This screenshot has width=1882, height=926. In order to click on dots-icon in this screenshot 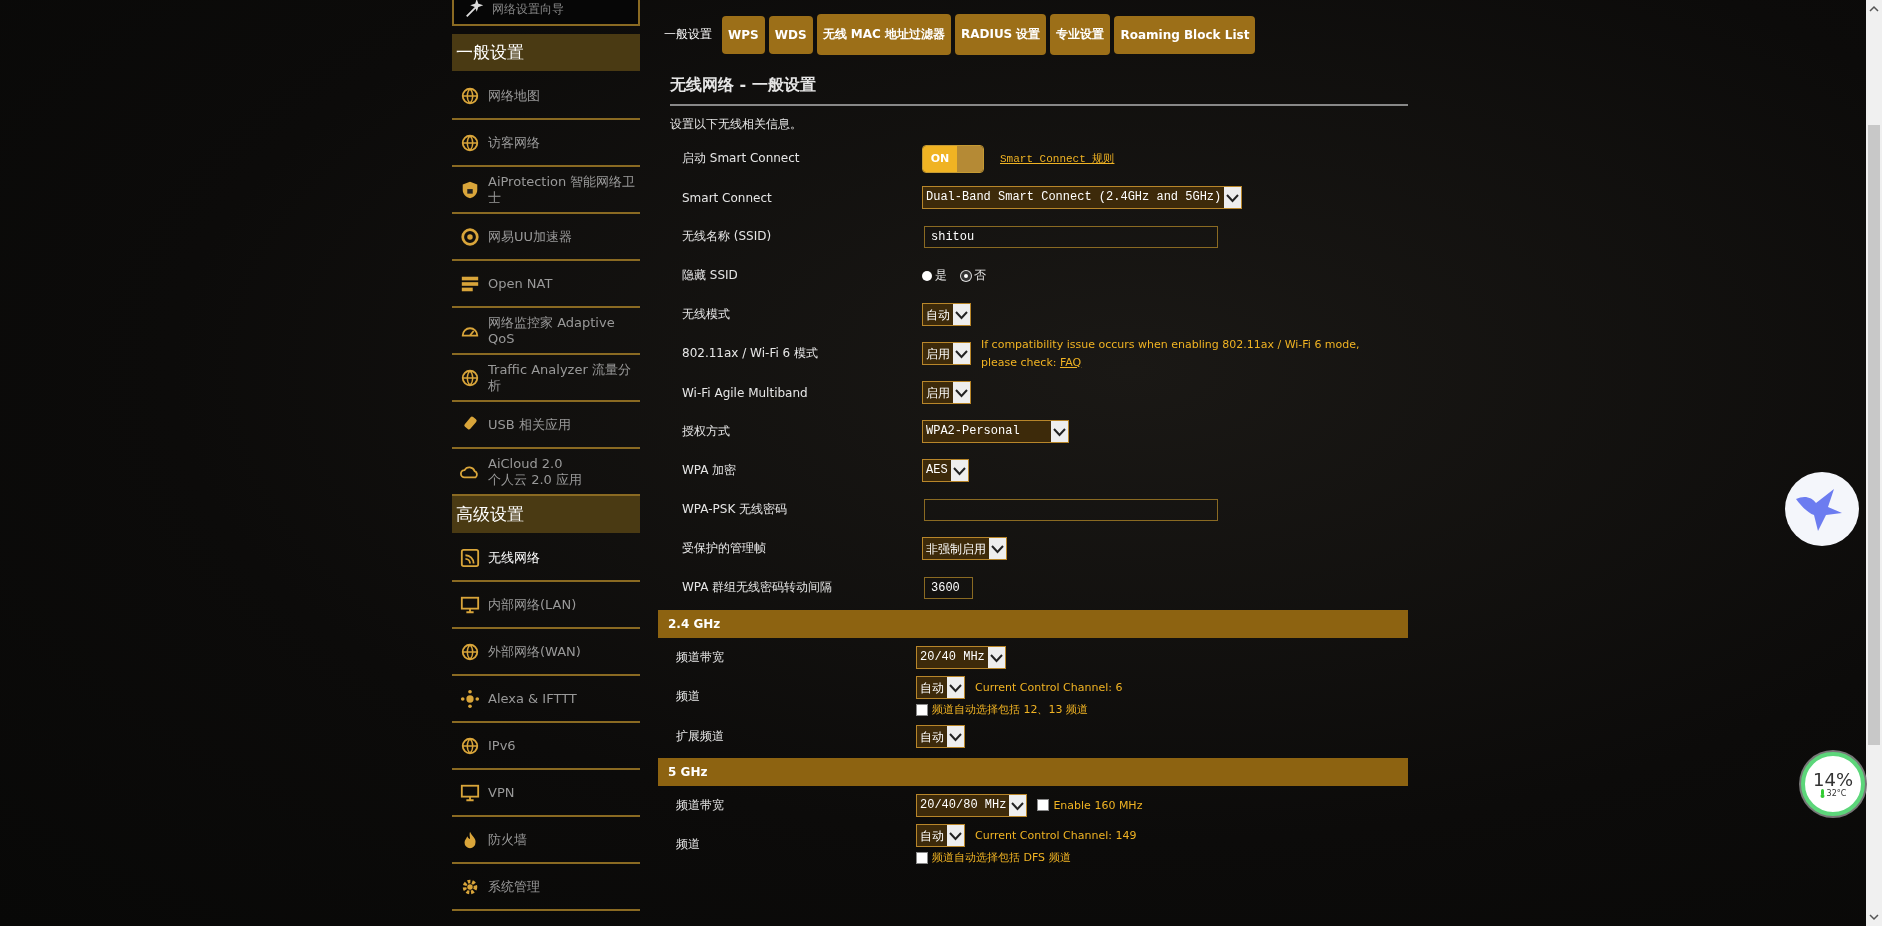, I will do `click(470, 698)`.